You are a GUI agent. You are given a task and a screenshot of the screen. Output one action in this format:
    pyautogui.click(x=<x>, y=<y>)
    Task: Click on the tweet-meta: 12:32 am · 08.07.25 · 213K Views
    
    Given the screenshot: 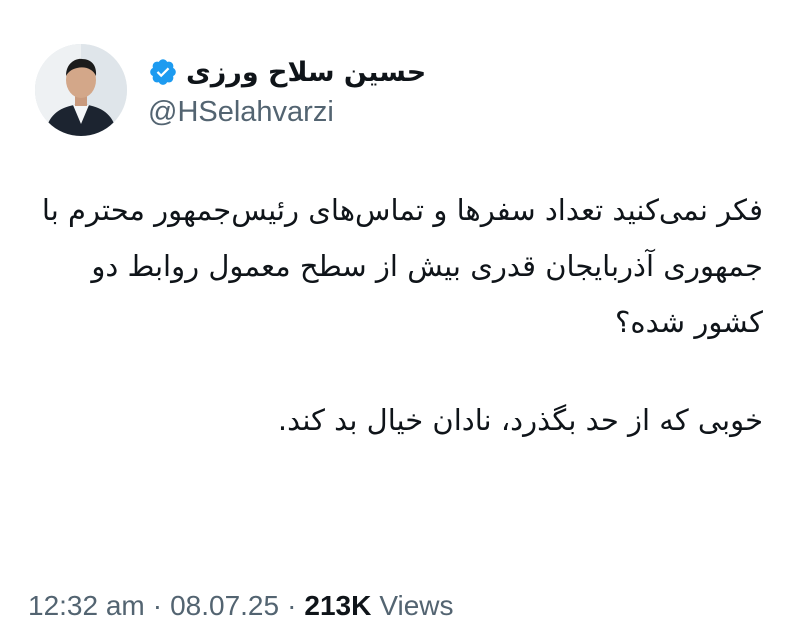 What is the action you would take?
    pyautogui.click(x=241, y=606)
    